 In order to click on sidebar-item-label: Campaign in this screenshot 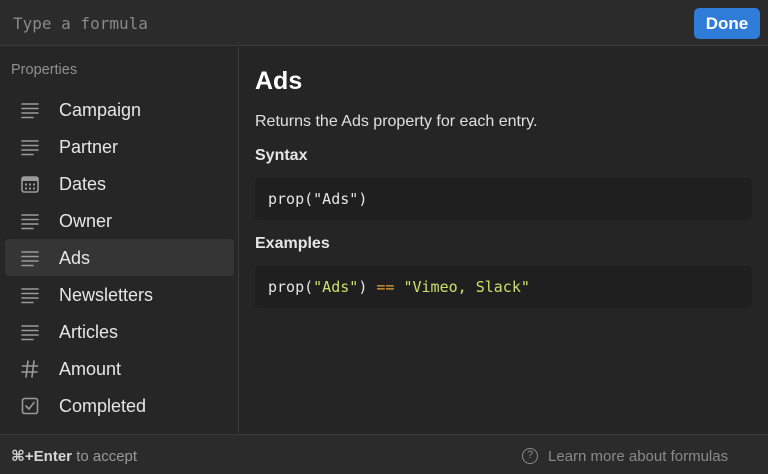, I will do `click(100, 110)`.